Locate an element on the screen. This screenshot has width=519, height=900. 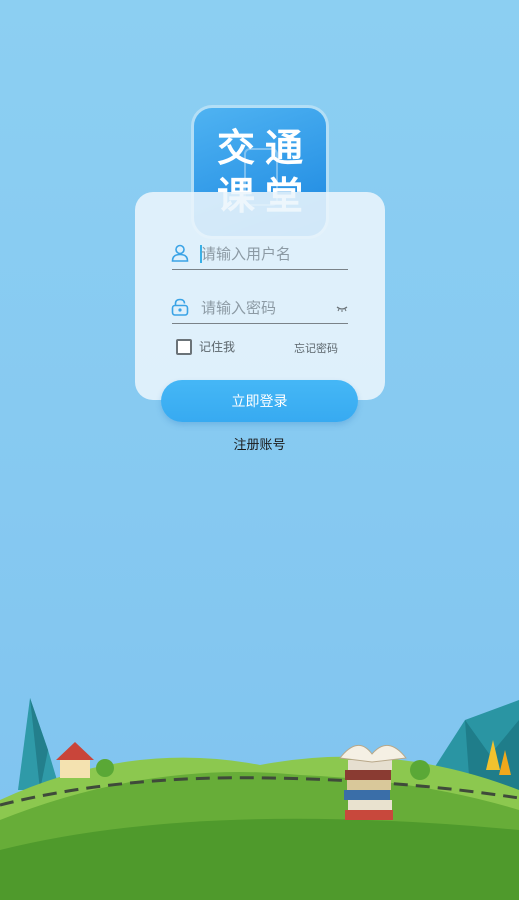
username-field is located at coordinates (259, 255).